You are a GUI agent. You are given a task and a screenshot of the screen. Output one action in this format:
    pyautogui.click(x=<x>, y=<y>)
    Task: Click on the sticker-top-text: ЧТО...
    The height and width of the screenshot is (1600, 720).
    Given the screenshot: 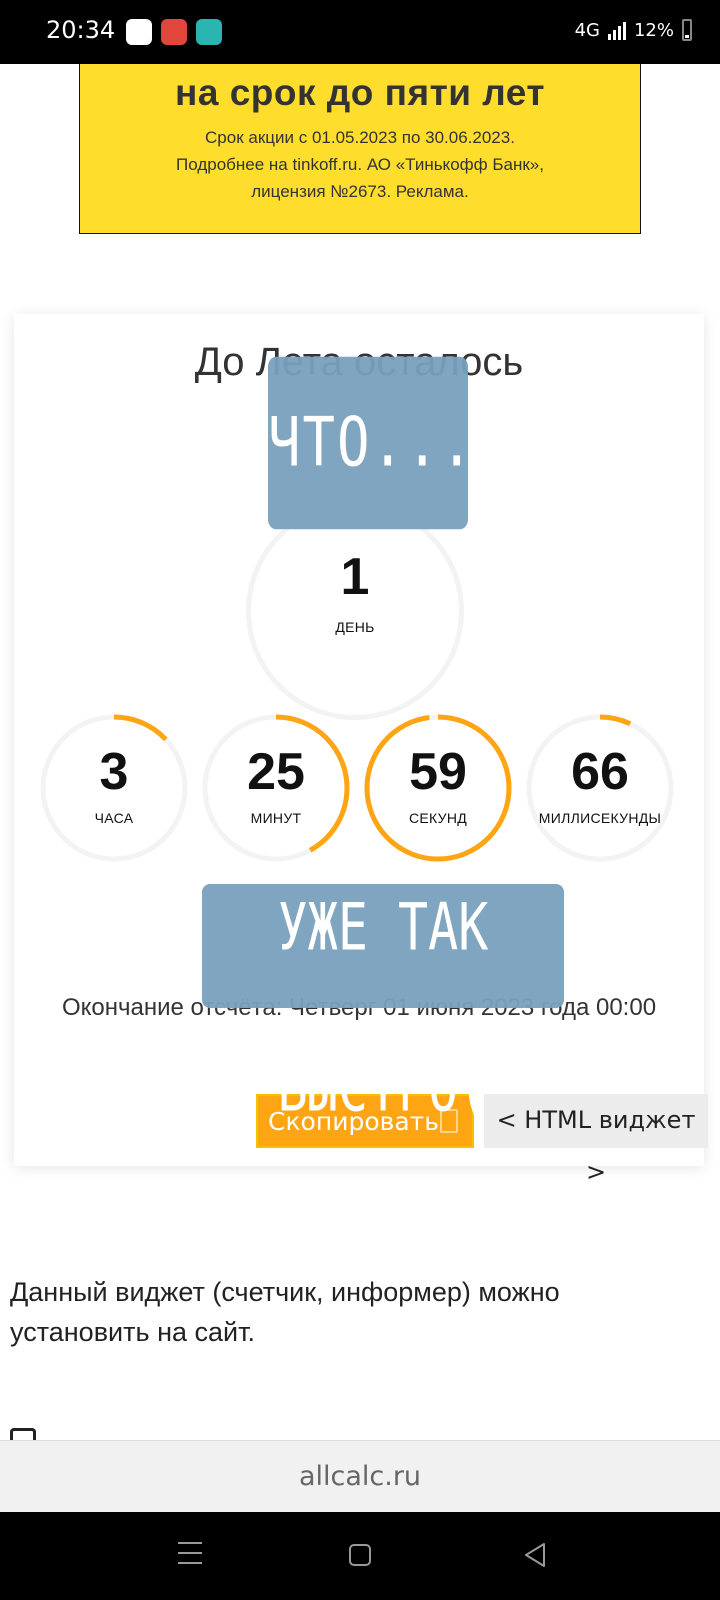 What is the action you would take?
    pyautogui.click(x=372, y=442)
    